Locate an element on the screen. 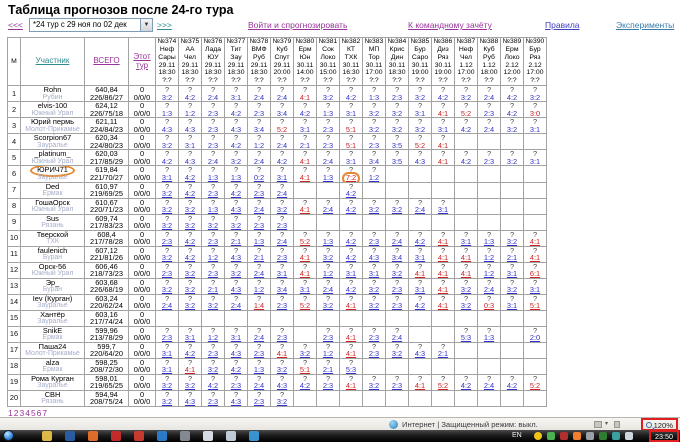  prediction-value: 0:3 is located at coordinates (489, 305).